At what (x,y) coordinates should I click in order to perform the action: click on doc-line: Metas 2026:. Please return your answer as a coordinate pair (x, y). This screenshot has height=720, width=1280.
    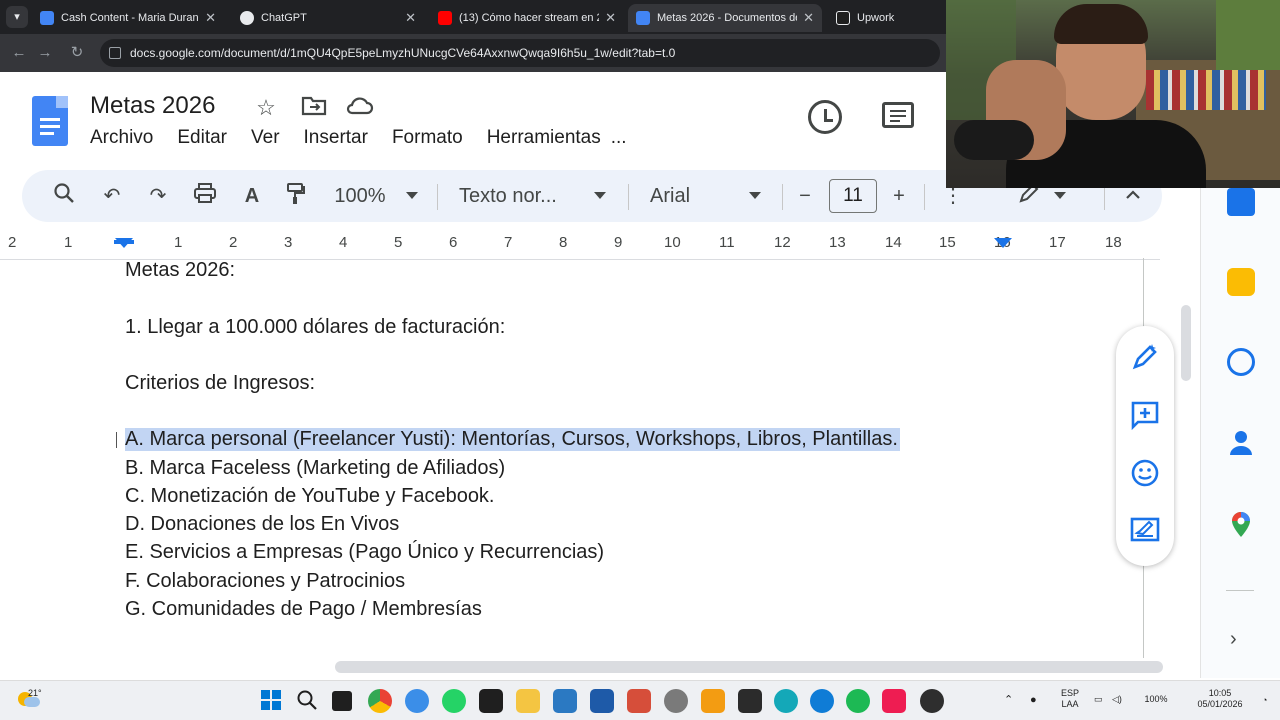
    Looking at the image, I should click on (180, 270).